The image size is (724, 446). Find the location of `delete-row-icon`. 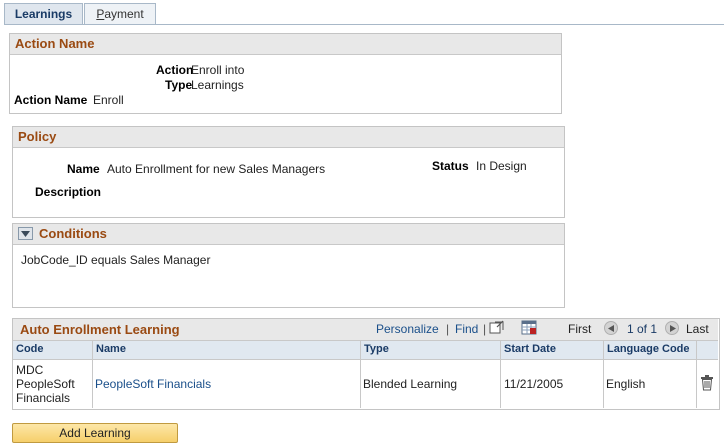

delete-row-icon is located at coordinates (707, 383).